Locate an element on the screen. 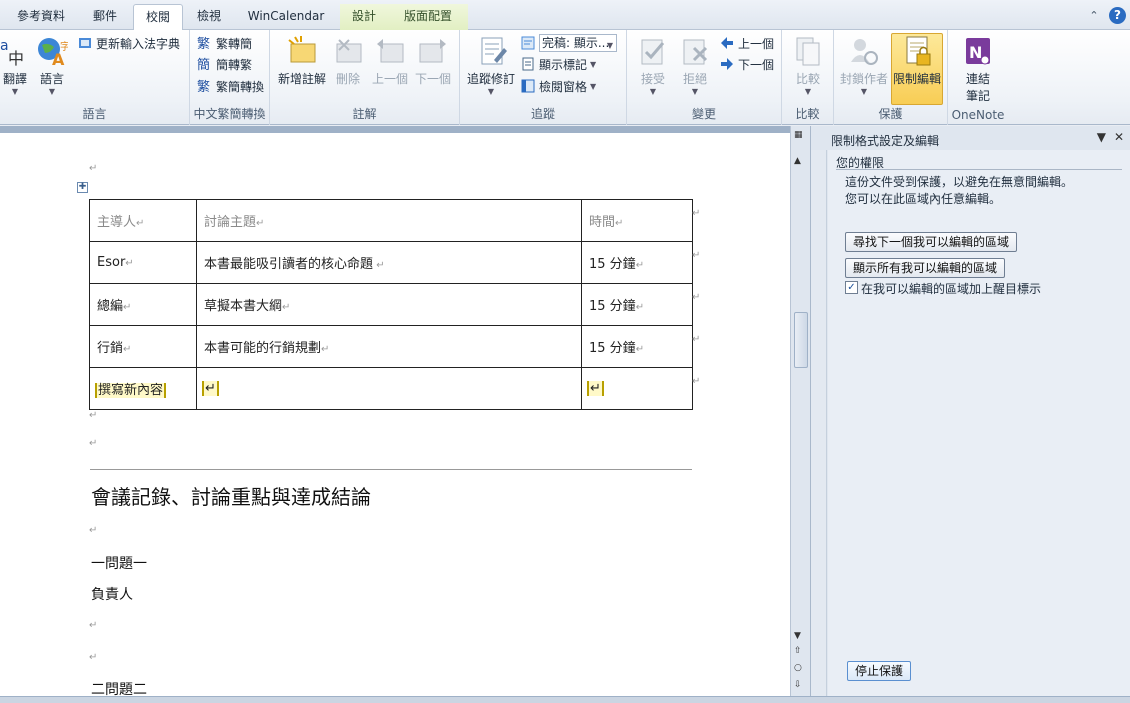 The height and width of the screenshot is (703, 1130). new-comment-button: 新增註解 is located at coordinates (302, 60).